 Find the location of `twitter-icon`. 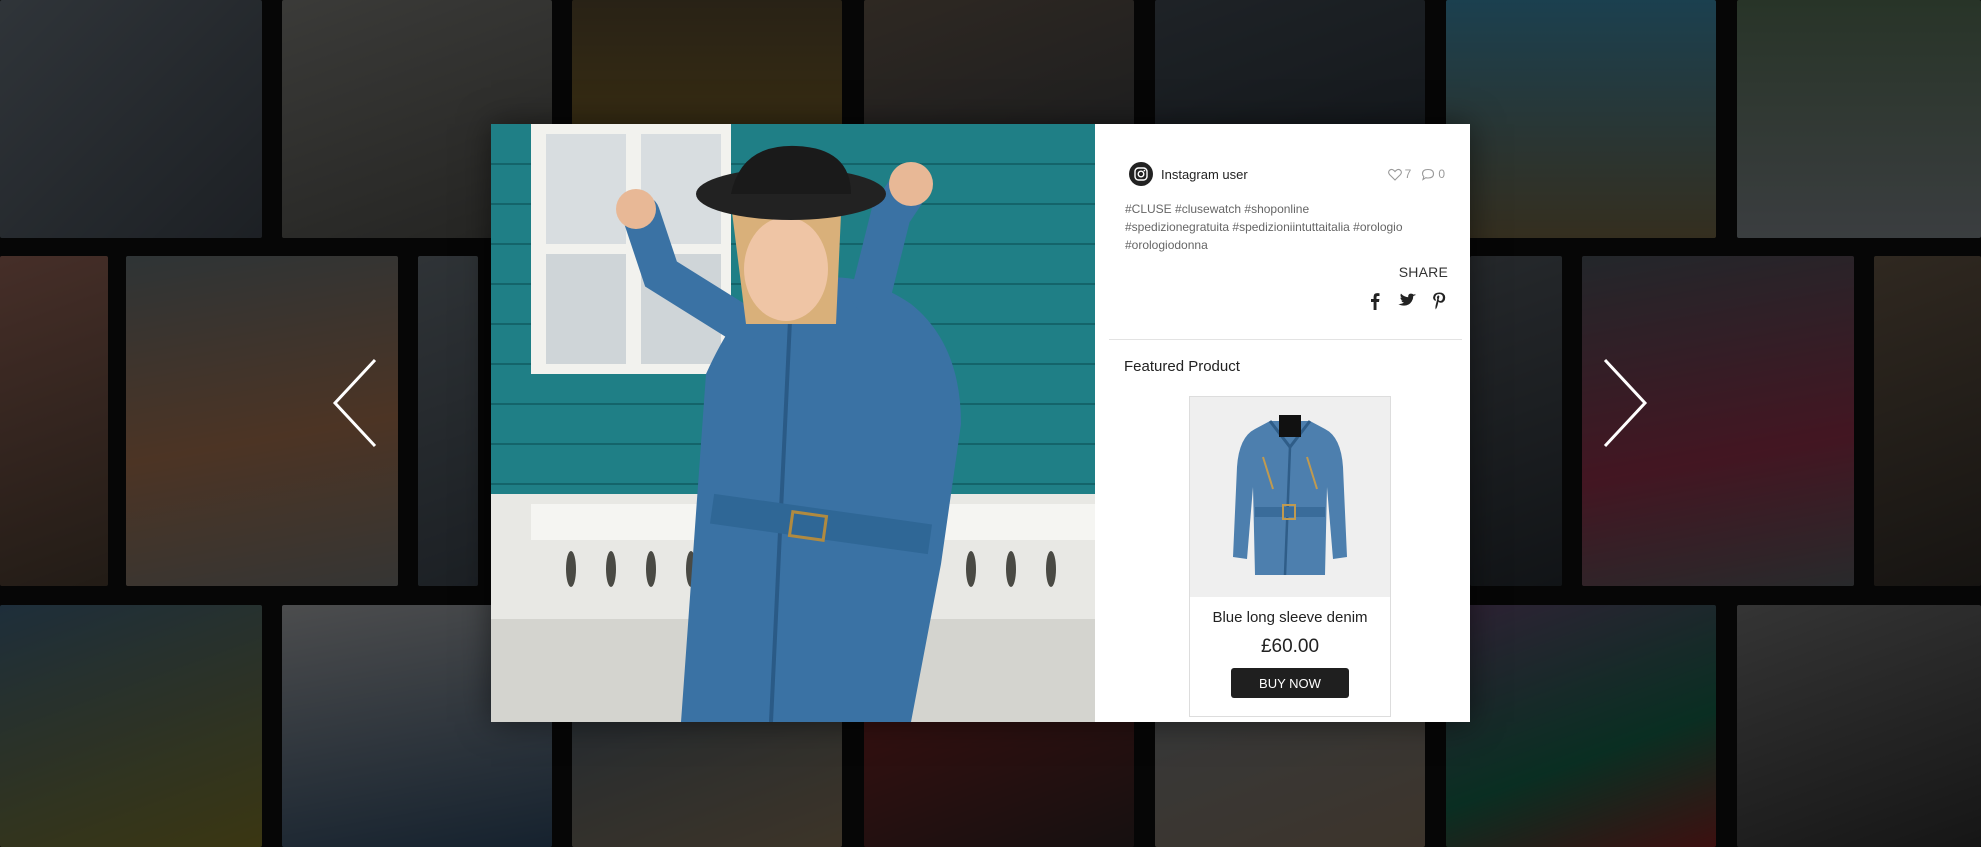

twitter-icon is located at coordinates (1407, 299).